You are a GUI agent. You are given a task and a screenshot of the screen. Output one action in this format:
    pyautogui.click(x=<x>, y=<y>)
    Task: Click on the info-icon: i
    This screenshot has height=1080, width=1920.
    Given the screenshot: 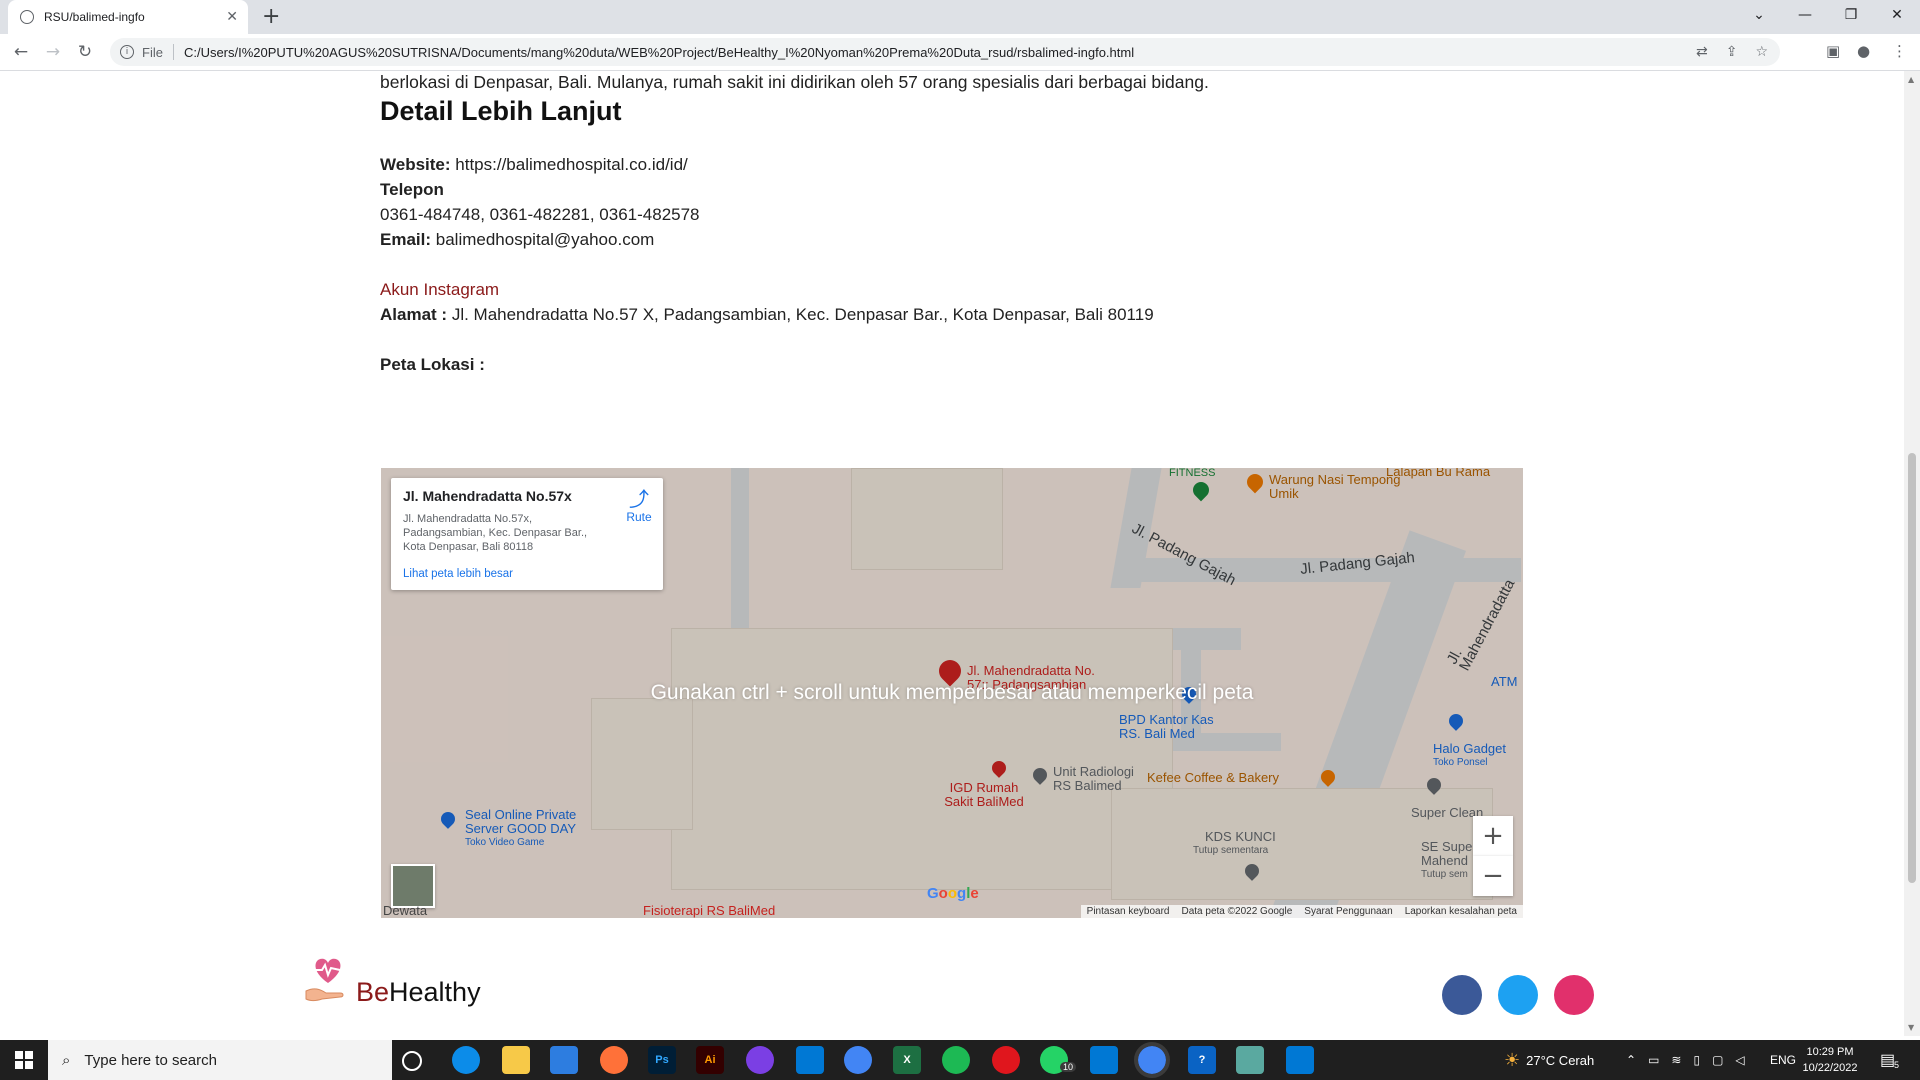 What is the action you would take?
    pyautogui.click(x=127, y=52)
    